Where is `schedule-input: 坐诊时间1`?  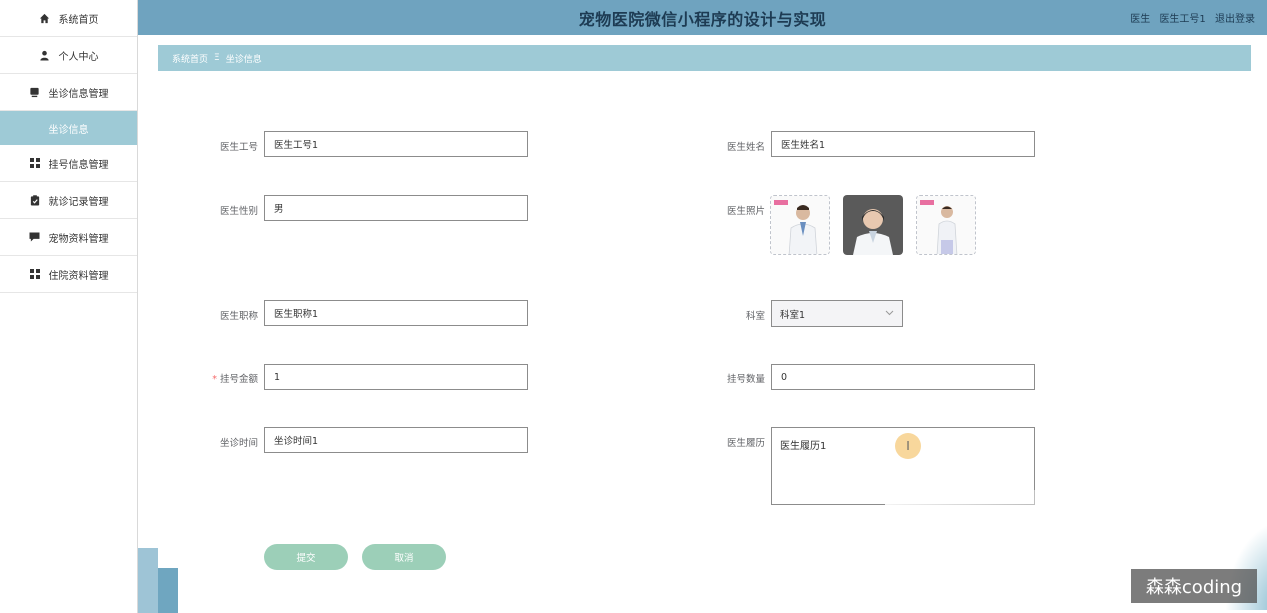
schedule-input: 坐诊时间1 is located at coordinates (396, 440).